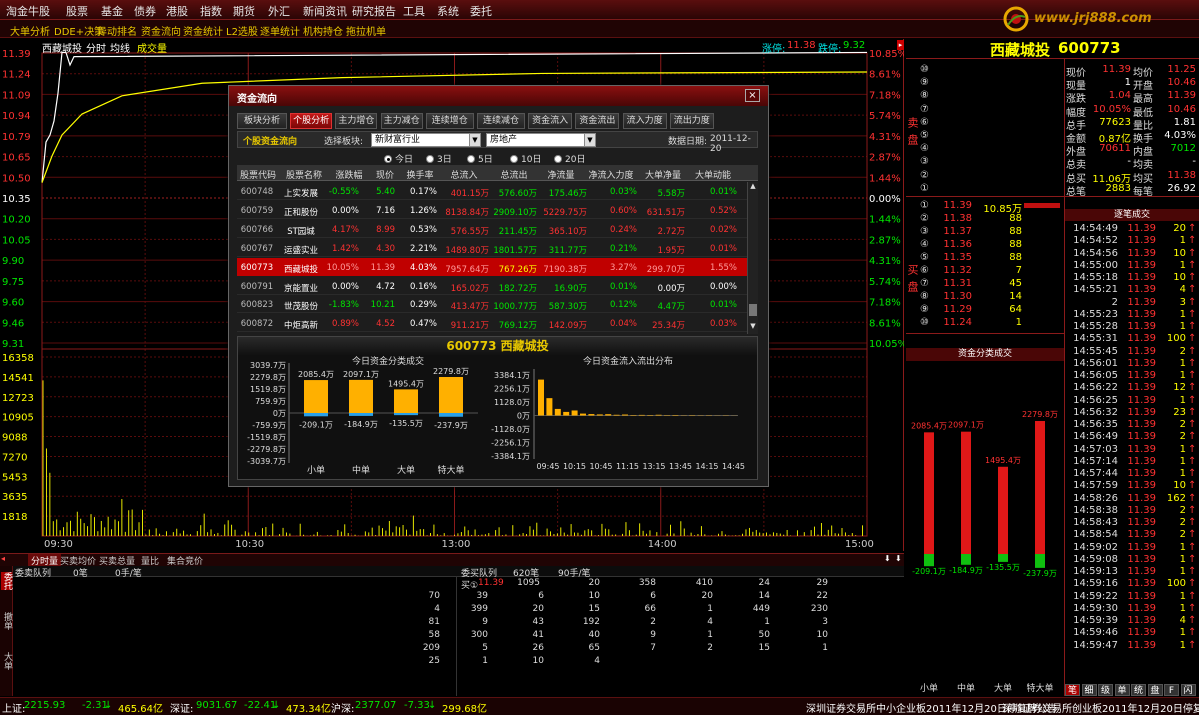 This screenshot has height=715, width=1199. I want to click on quote-value: 26.92, so click(1174, 188).